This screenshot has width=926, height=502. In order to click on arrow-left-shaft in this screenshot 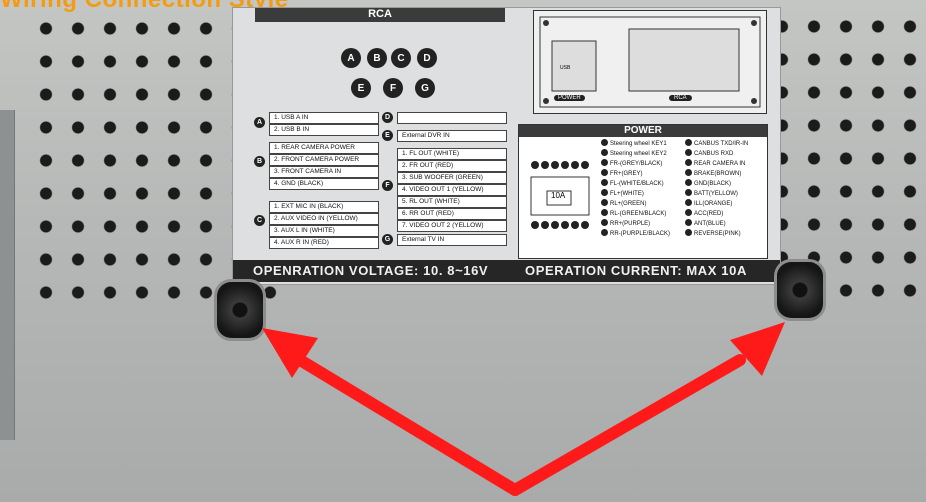, I will do `click(407, 425)`.